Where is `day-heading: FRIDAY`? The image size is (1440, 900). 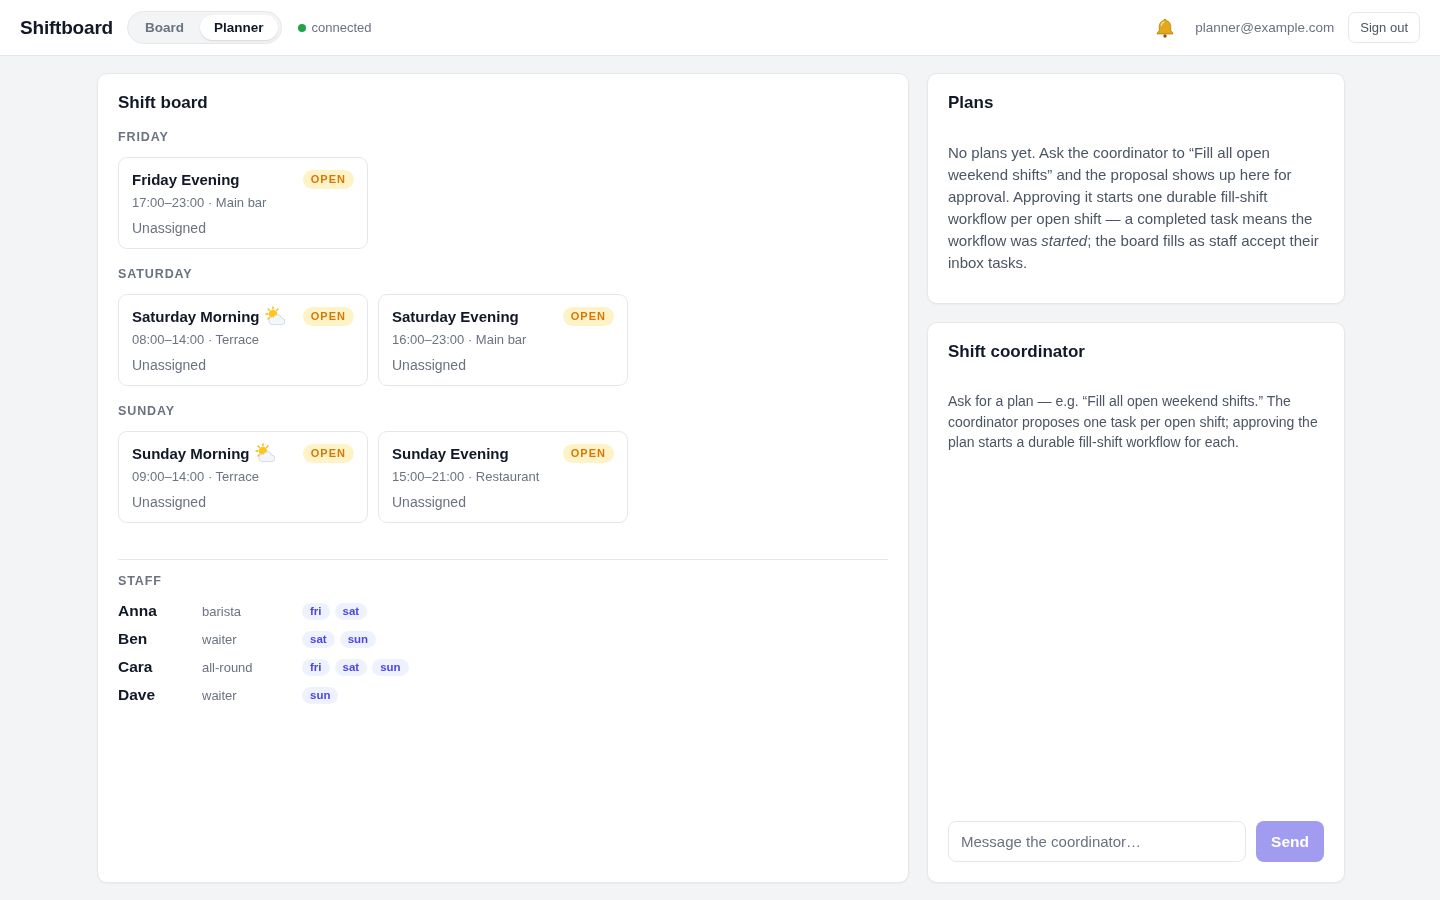 day-heading: FRIDAY is located at coordinates (144, 137).